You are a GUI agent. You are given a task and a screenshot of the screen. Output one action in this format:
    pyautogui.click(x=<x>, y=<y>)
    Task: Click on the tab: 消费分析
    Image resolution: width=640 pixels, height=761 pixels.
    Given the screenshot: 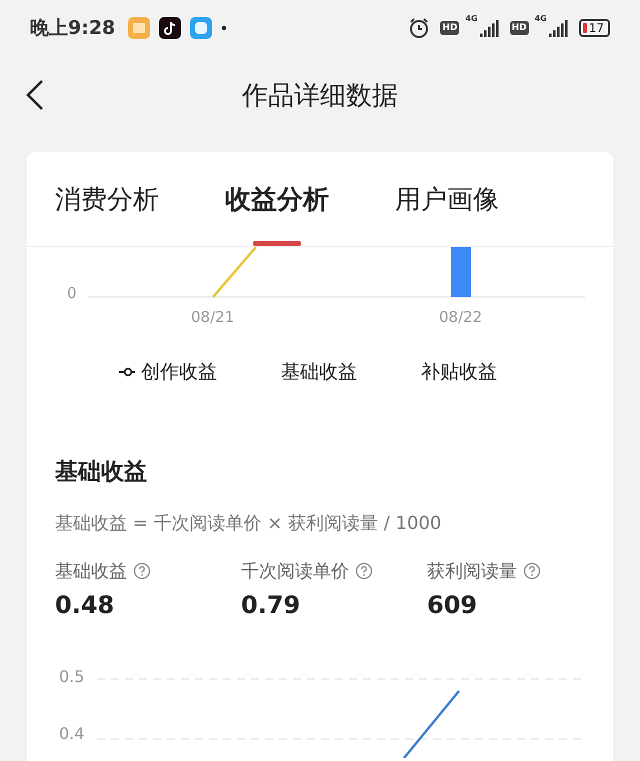 What is the action you would take?
    pyautogui.click(x=107, y=213)
    